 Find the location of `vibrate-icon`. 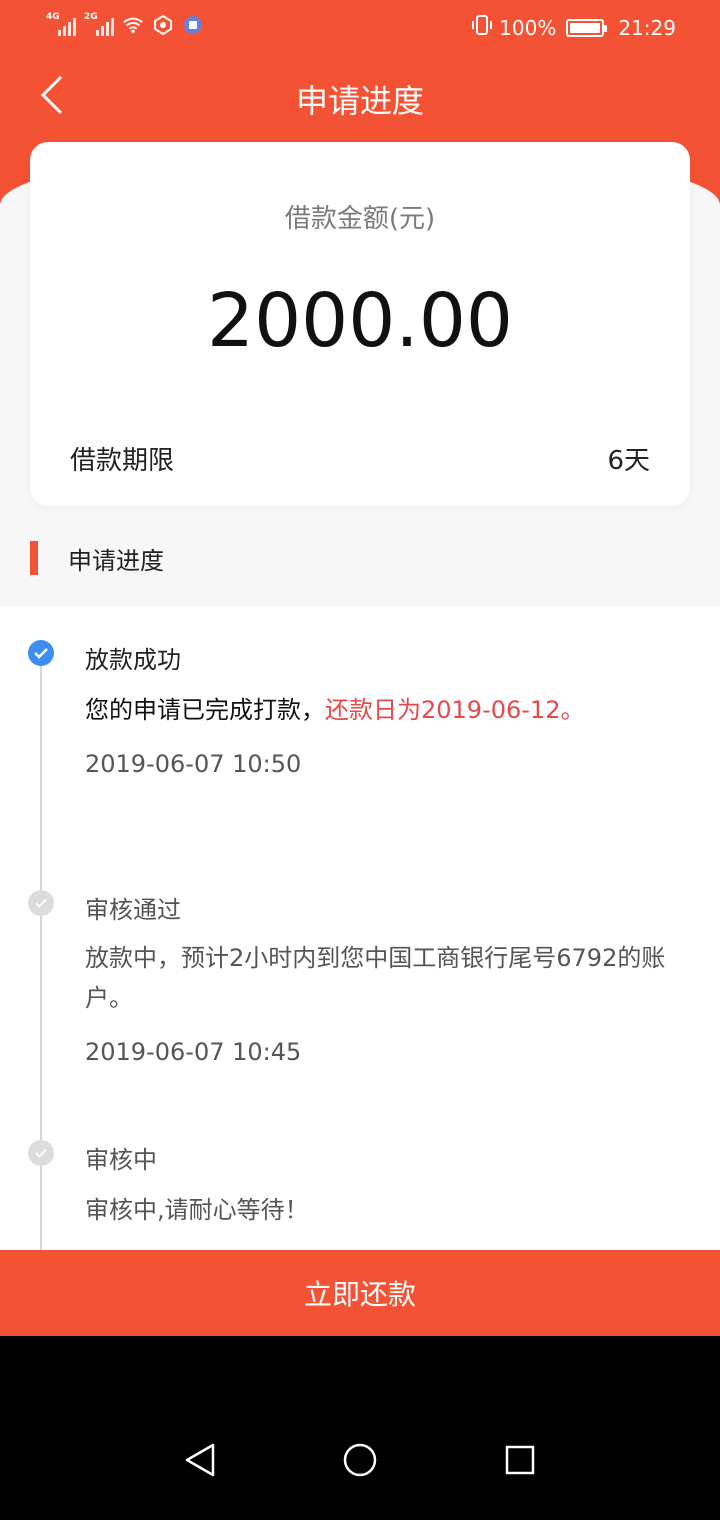

vibrate-icon is located at coordinates (482, 27).